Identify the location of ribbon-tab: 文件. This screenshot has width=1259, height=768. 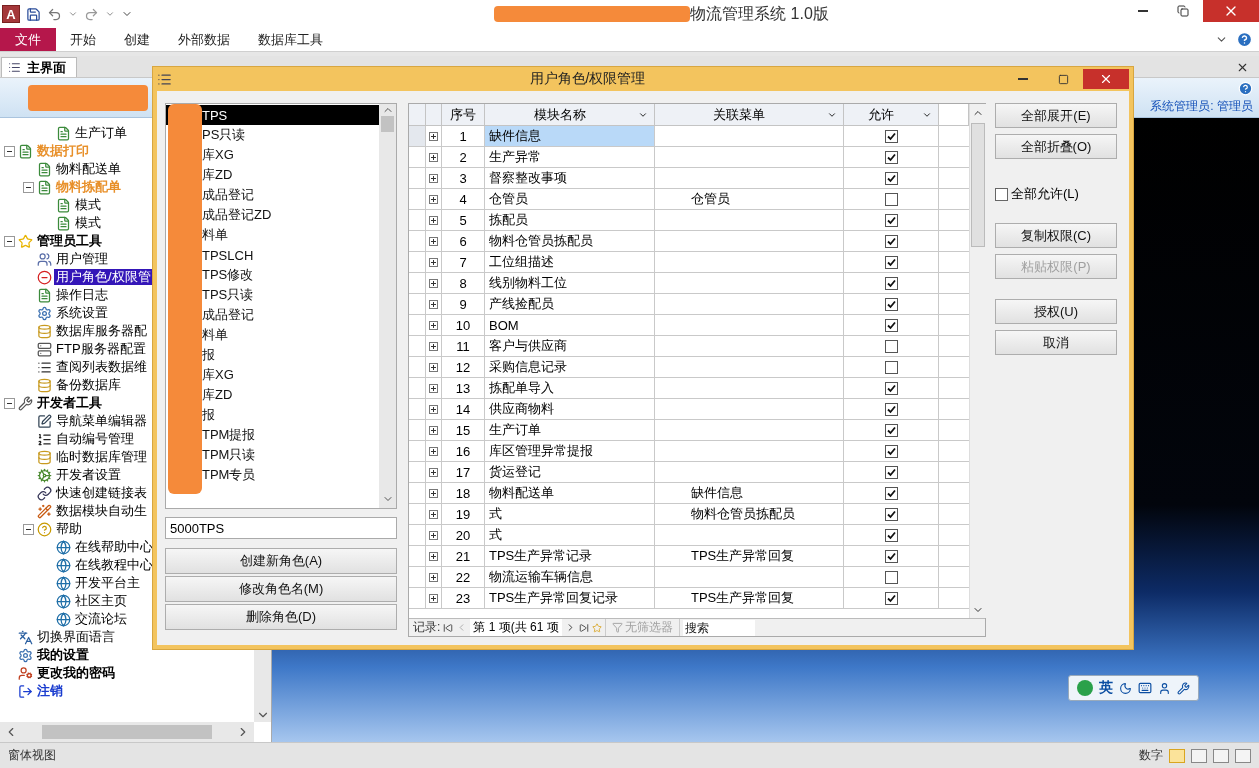
(28, 39).